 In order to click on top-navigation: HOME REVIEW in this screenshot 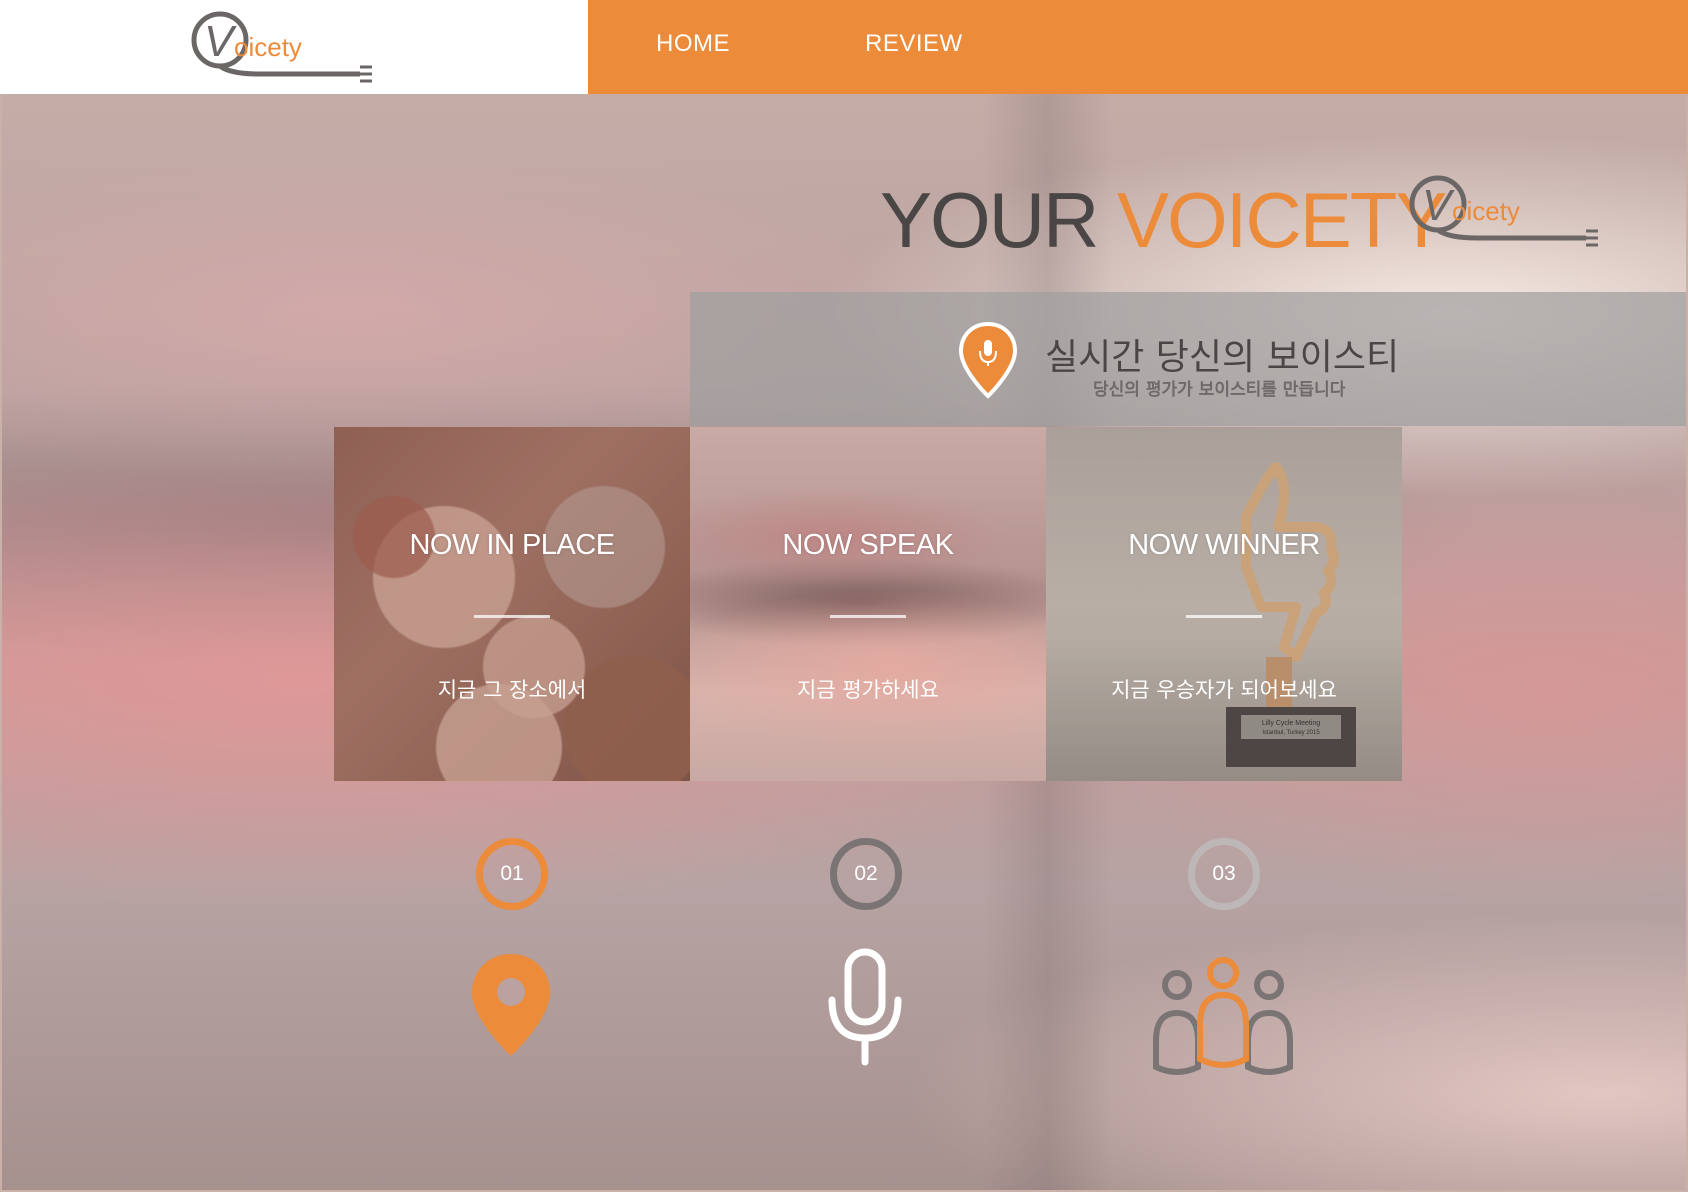, I will do `click(1138, 47)`.